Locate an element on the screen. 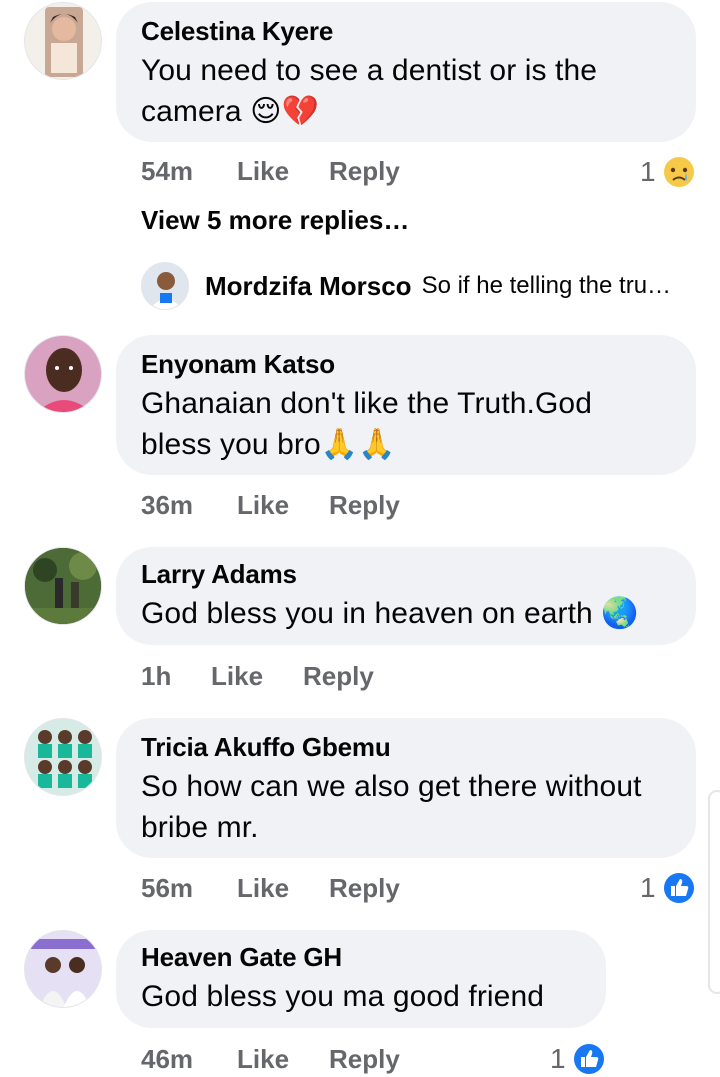  avatar-larry-adams is located at coordinates (63, 586).